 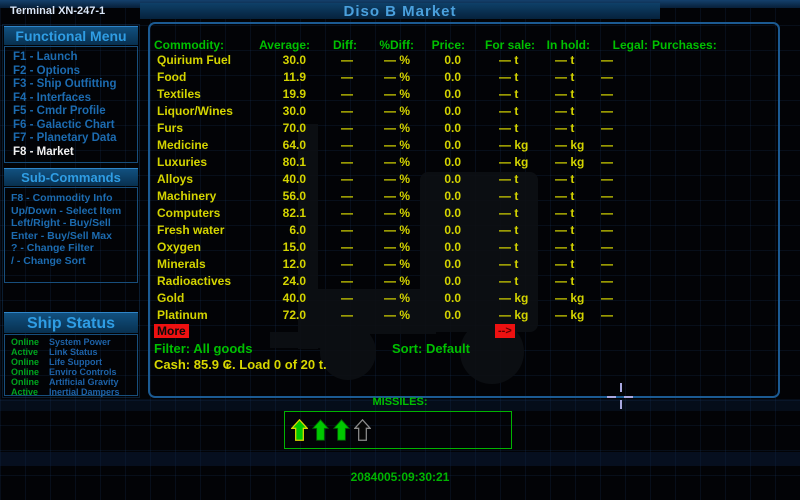 What do you see at coordinates (58, 11) in the screenshot?
I see `terminal-id-label: Terminal XN-247-1` at bounding box center [58, 11].